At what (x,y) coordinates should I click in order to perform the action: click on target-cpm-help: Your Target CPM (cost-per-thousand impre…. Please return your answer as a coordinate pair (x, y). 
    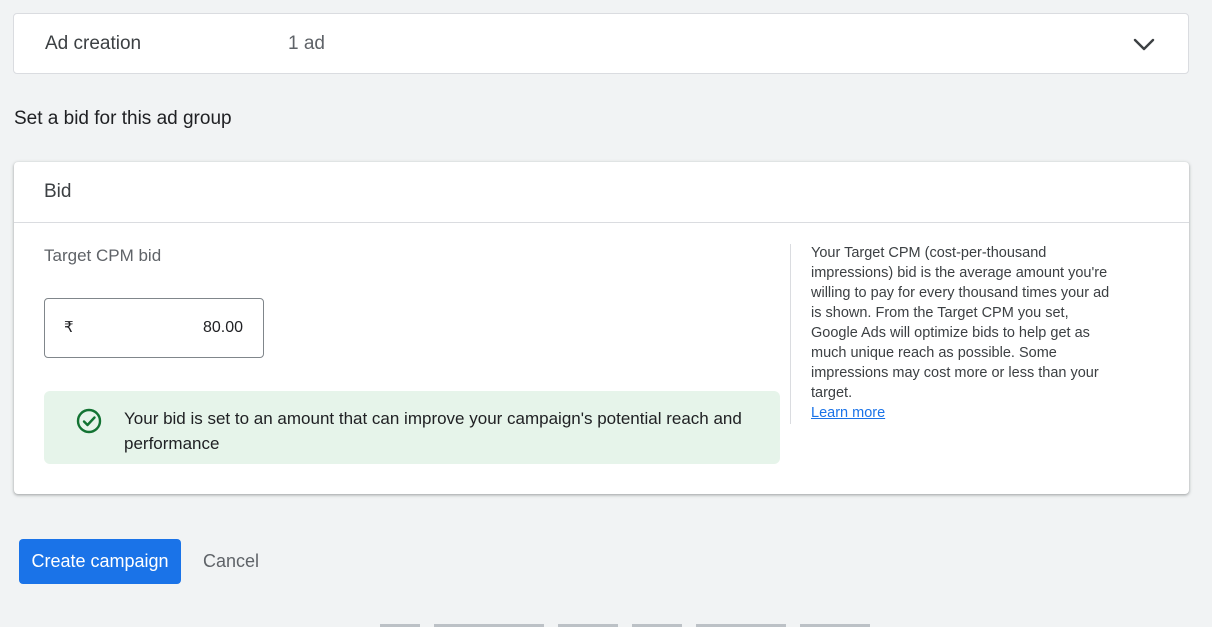
    Looking at the image, I should click on (961, 333).